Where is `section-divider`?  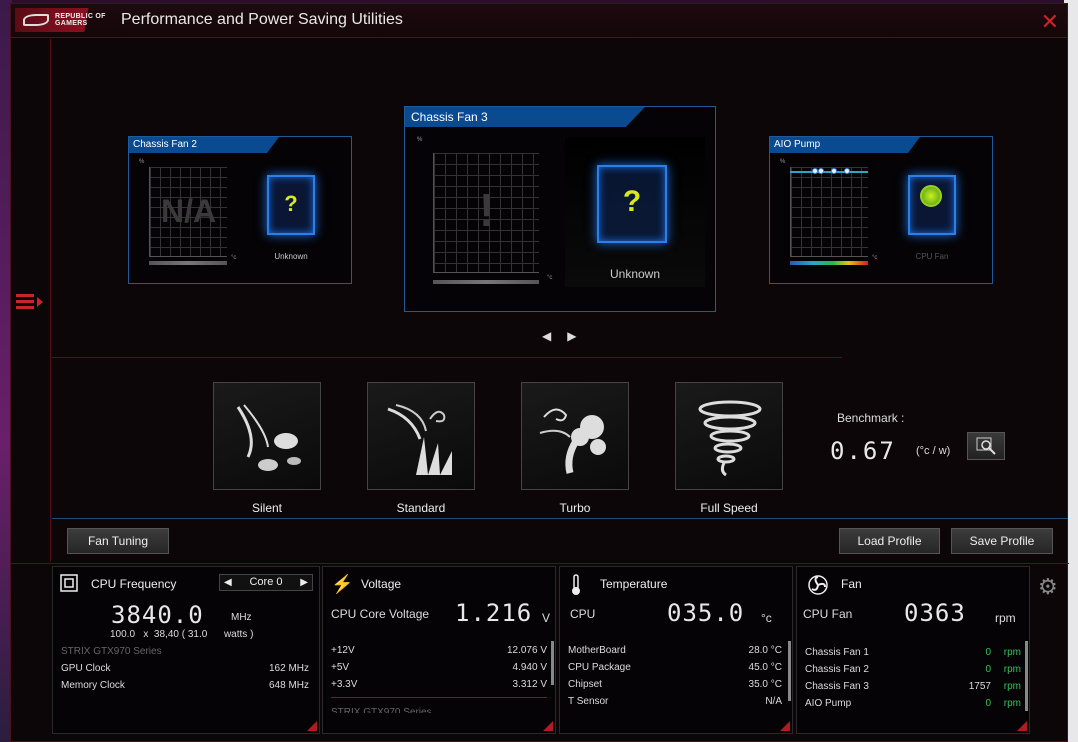 section-divider is located at coordinates (447, 357).